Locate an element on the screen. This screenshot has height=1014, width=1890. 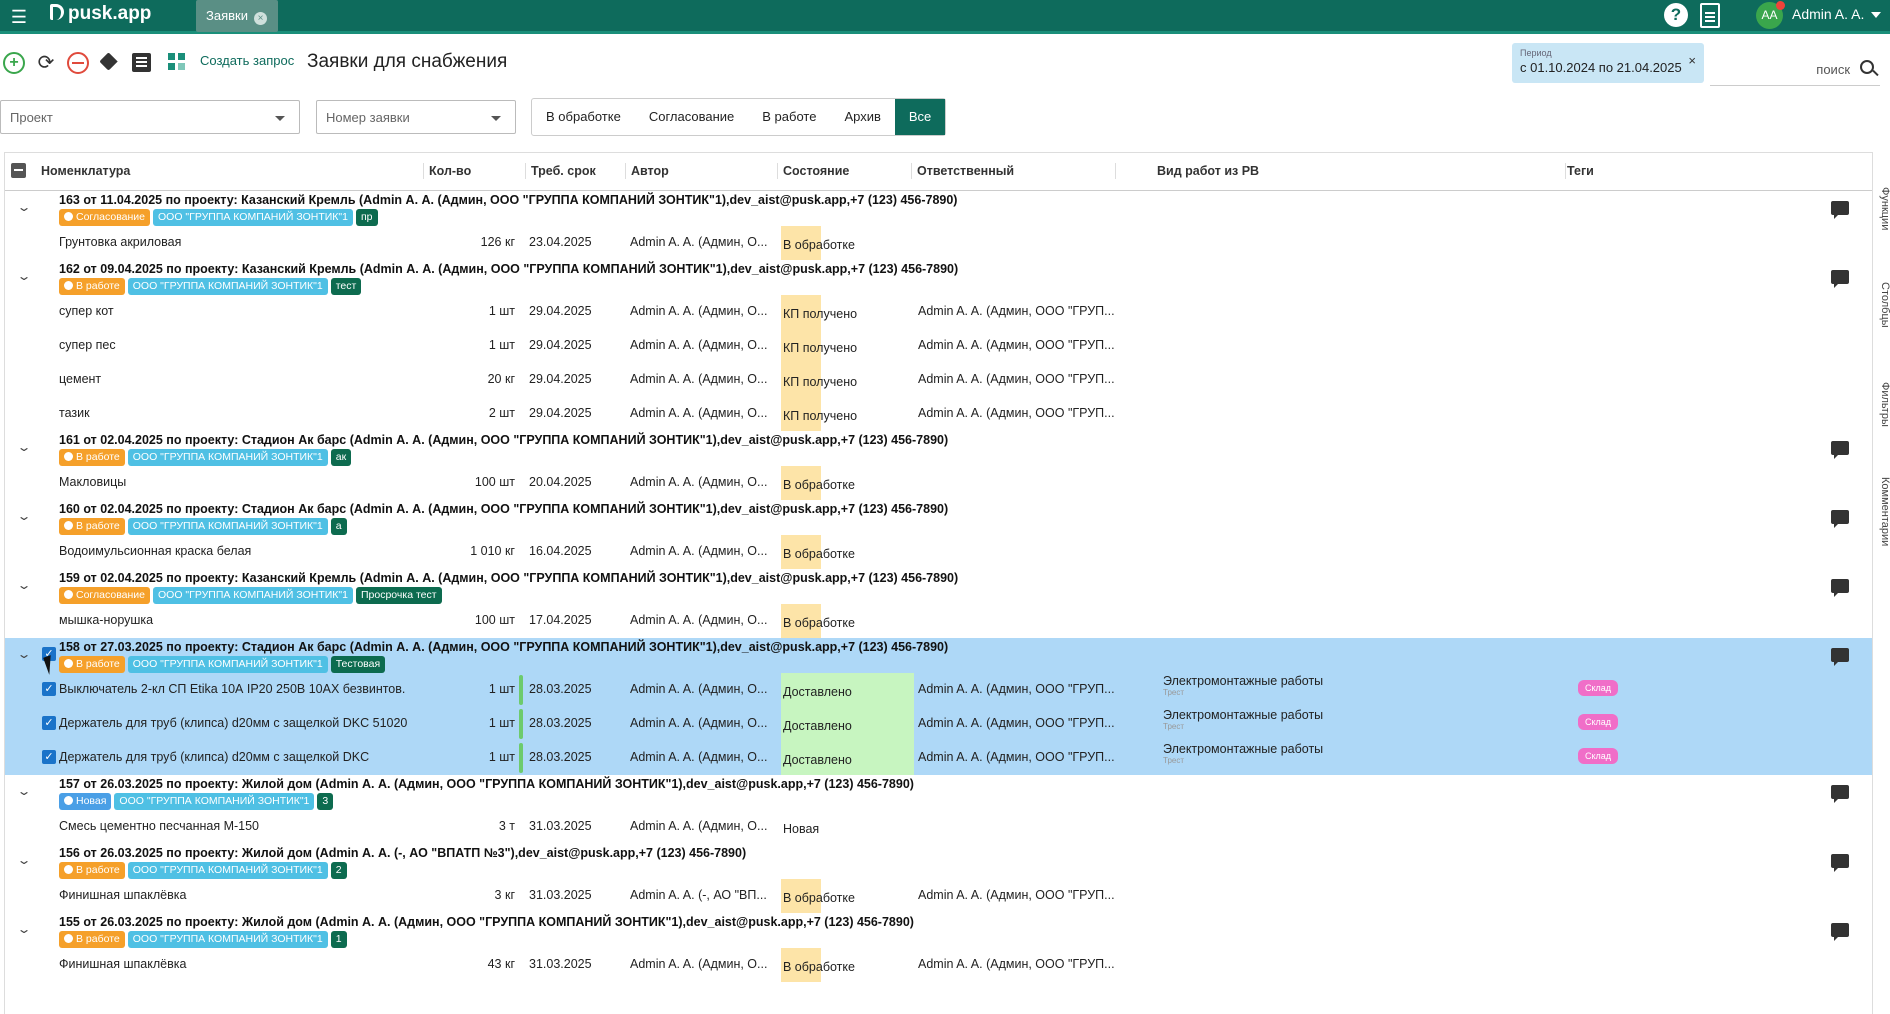
select-all-checkbox is located at coordinates (18, 170).